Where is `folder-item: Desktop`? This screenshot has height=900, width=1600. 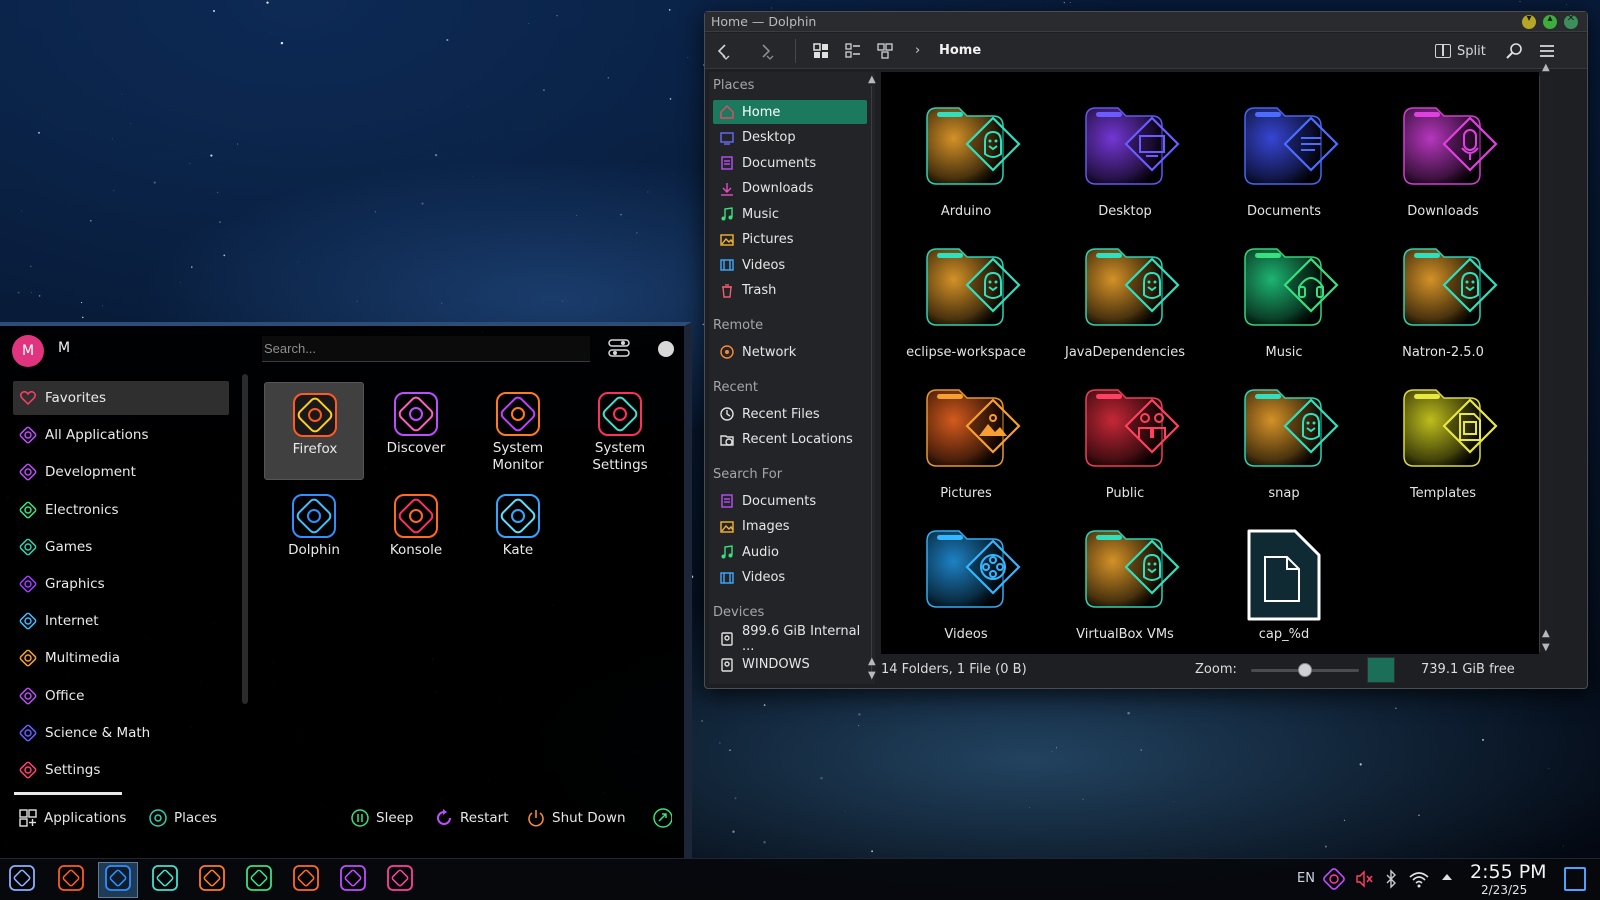
folder-item: Desktop is located at coordinates (1125, 155).